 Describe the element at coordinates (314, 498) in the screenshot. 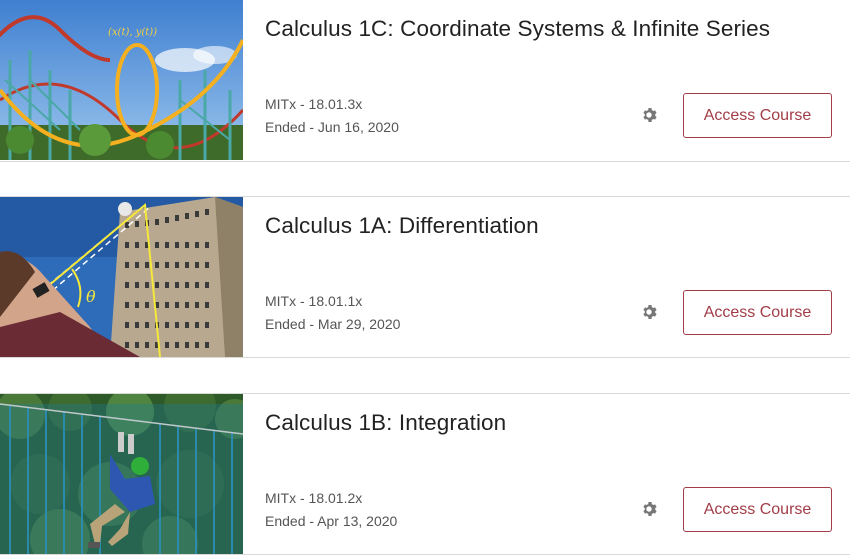

I see `course-code: MITx - 18.01.2x` at that location.